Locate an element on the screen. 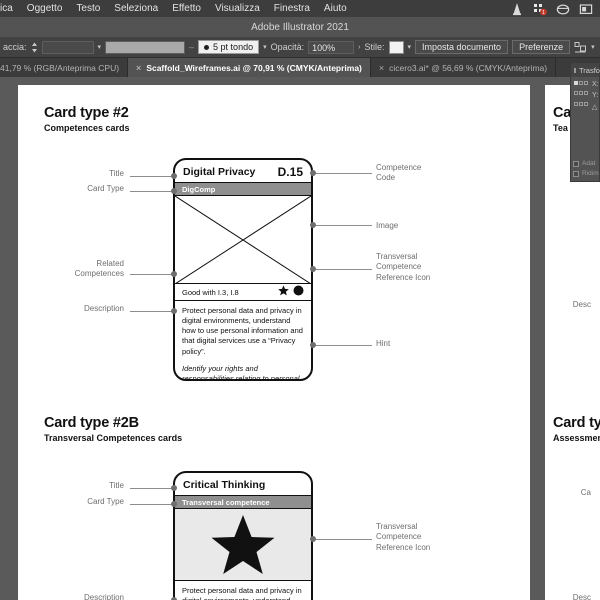 The width and height of the screenshot is (600, 600). callout-label-hint: Hint is located at coordinates (383, 343).